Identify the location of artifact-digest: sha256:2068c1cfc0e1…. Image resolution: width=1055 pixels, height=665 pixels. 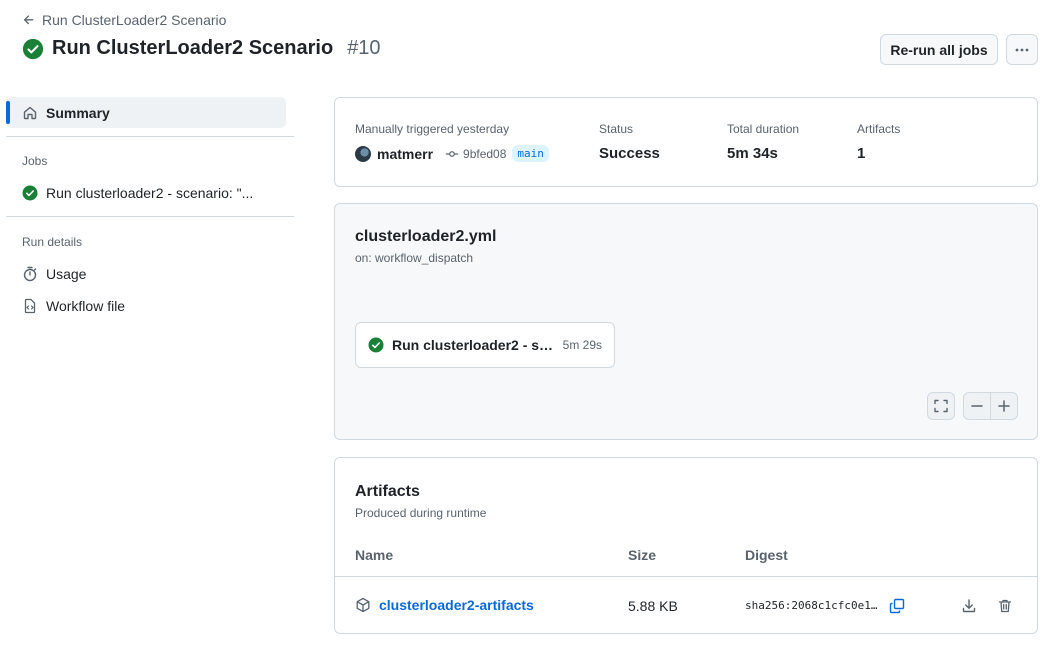
(811, 605).